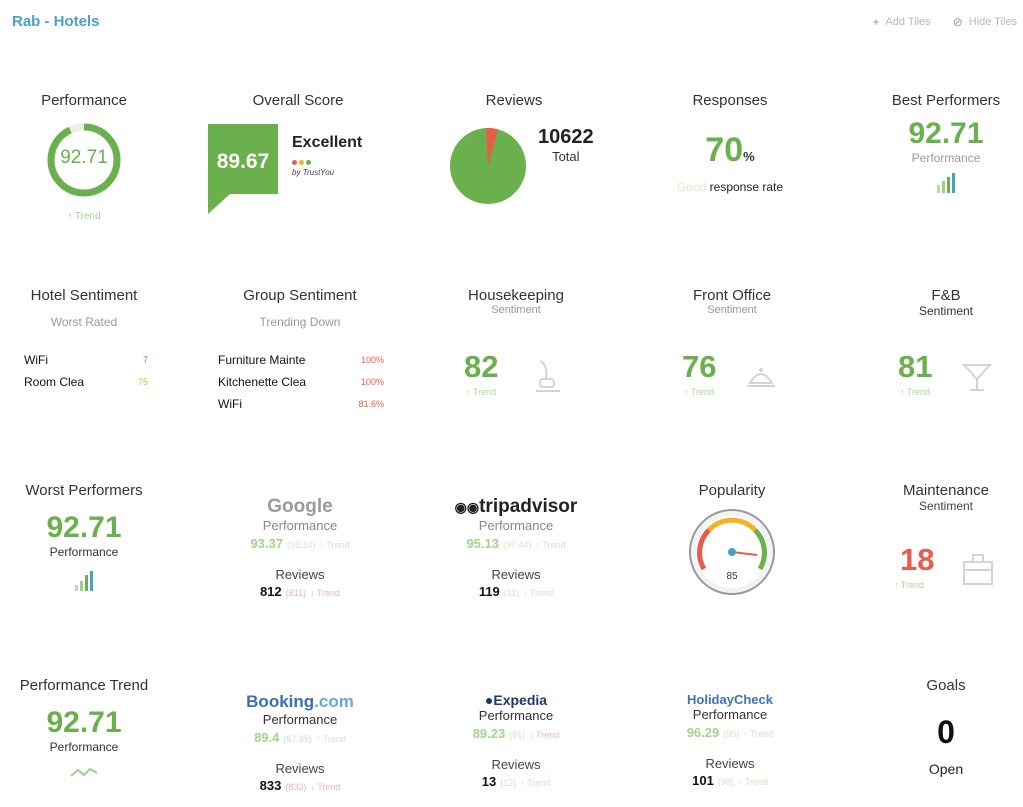  I want to click on holidaycheck-logo: HolidayCheck, so click(730, 699).